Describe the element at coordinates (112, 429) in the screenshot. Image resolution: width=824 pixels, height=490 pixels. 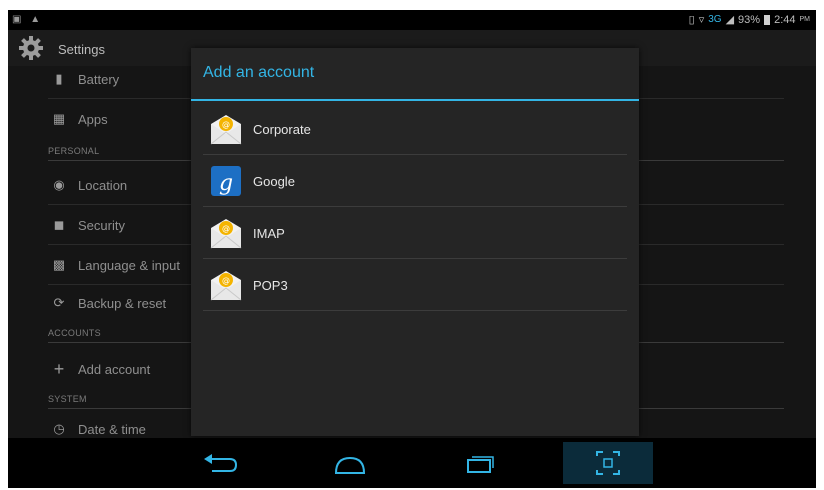
I see `settings-item-label: Date & time` at that location.